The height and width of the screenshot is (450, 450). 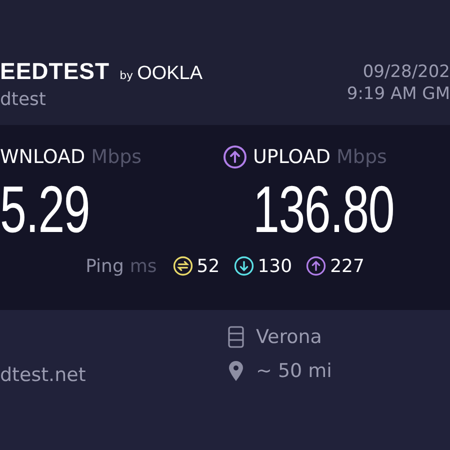 What do you see at coordinates (347, 266) in the screenshot?
I see `ping-value: 227` at bounding box center [347, 266].